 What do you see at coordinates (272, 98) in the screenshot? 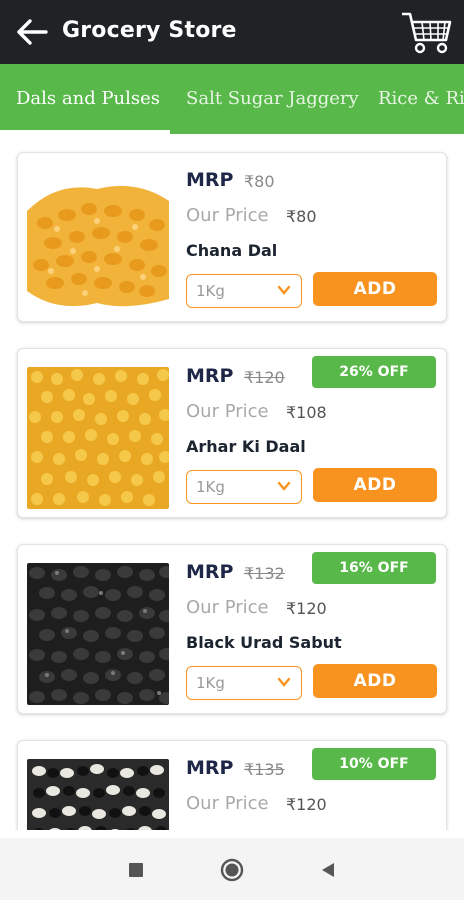
I see `tab-salt-sugar-jaggery: Salt Sugar Jaggery` at bounding box center [272, 98].